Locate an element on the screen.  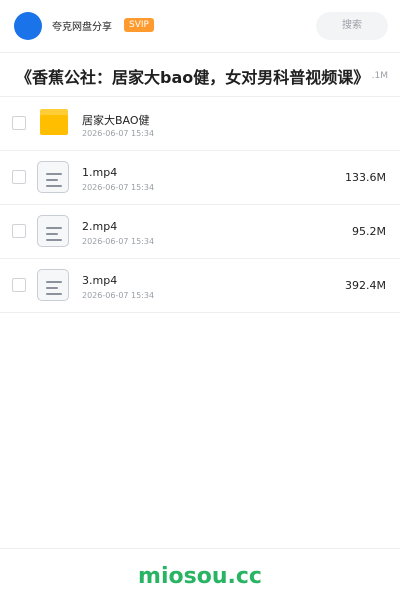
file-name: 2.mp4 is located at coordinates (100, 226).